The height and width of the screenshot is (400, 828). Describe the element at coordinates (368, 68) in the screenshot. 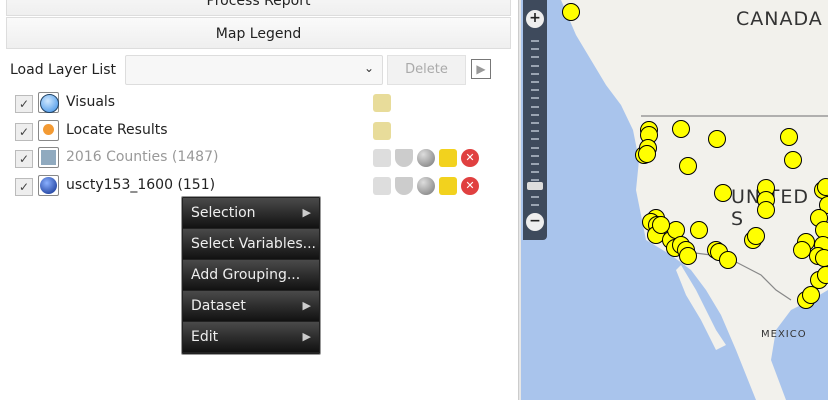

I see `chevron-down-icon: ⌄` at that location.